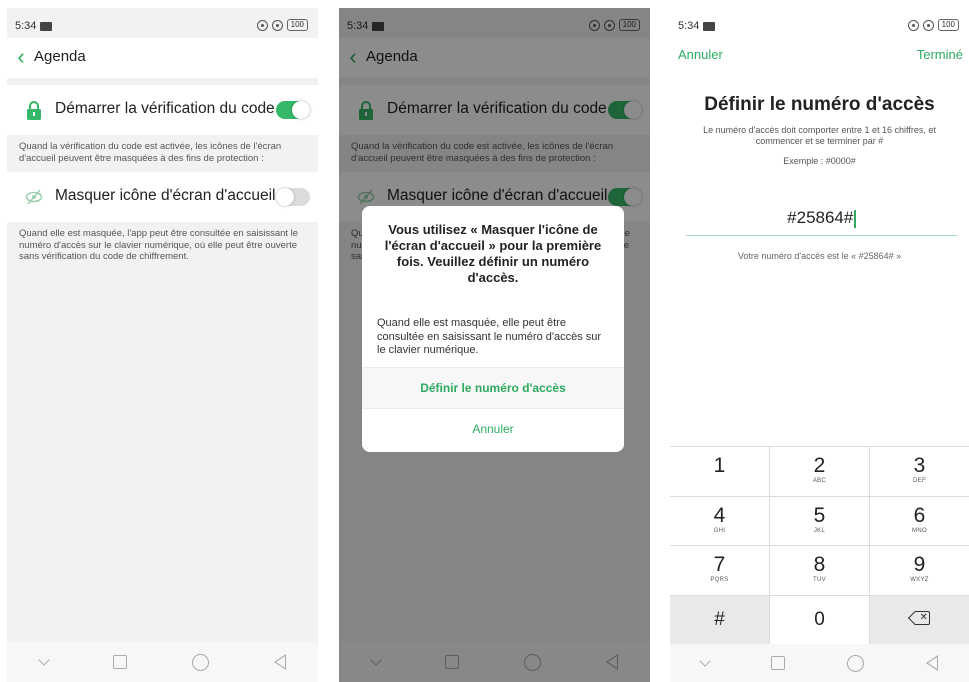  What do you see at coordinates (919, 471) in the screenshot?
I see `key-3: 3 DEF` at bounding box center [919, 471].